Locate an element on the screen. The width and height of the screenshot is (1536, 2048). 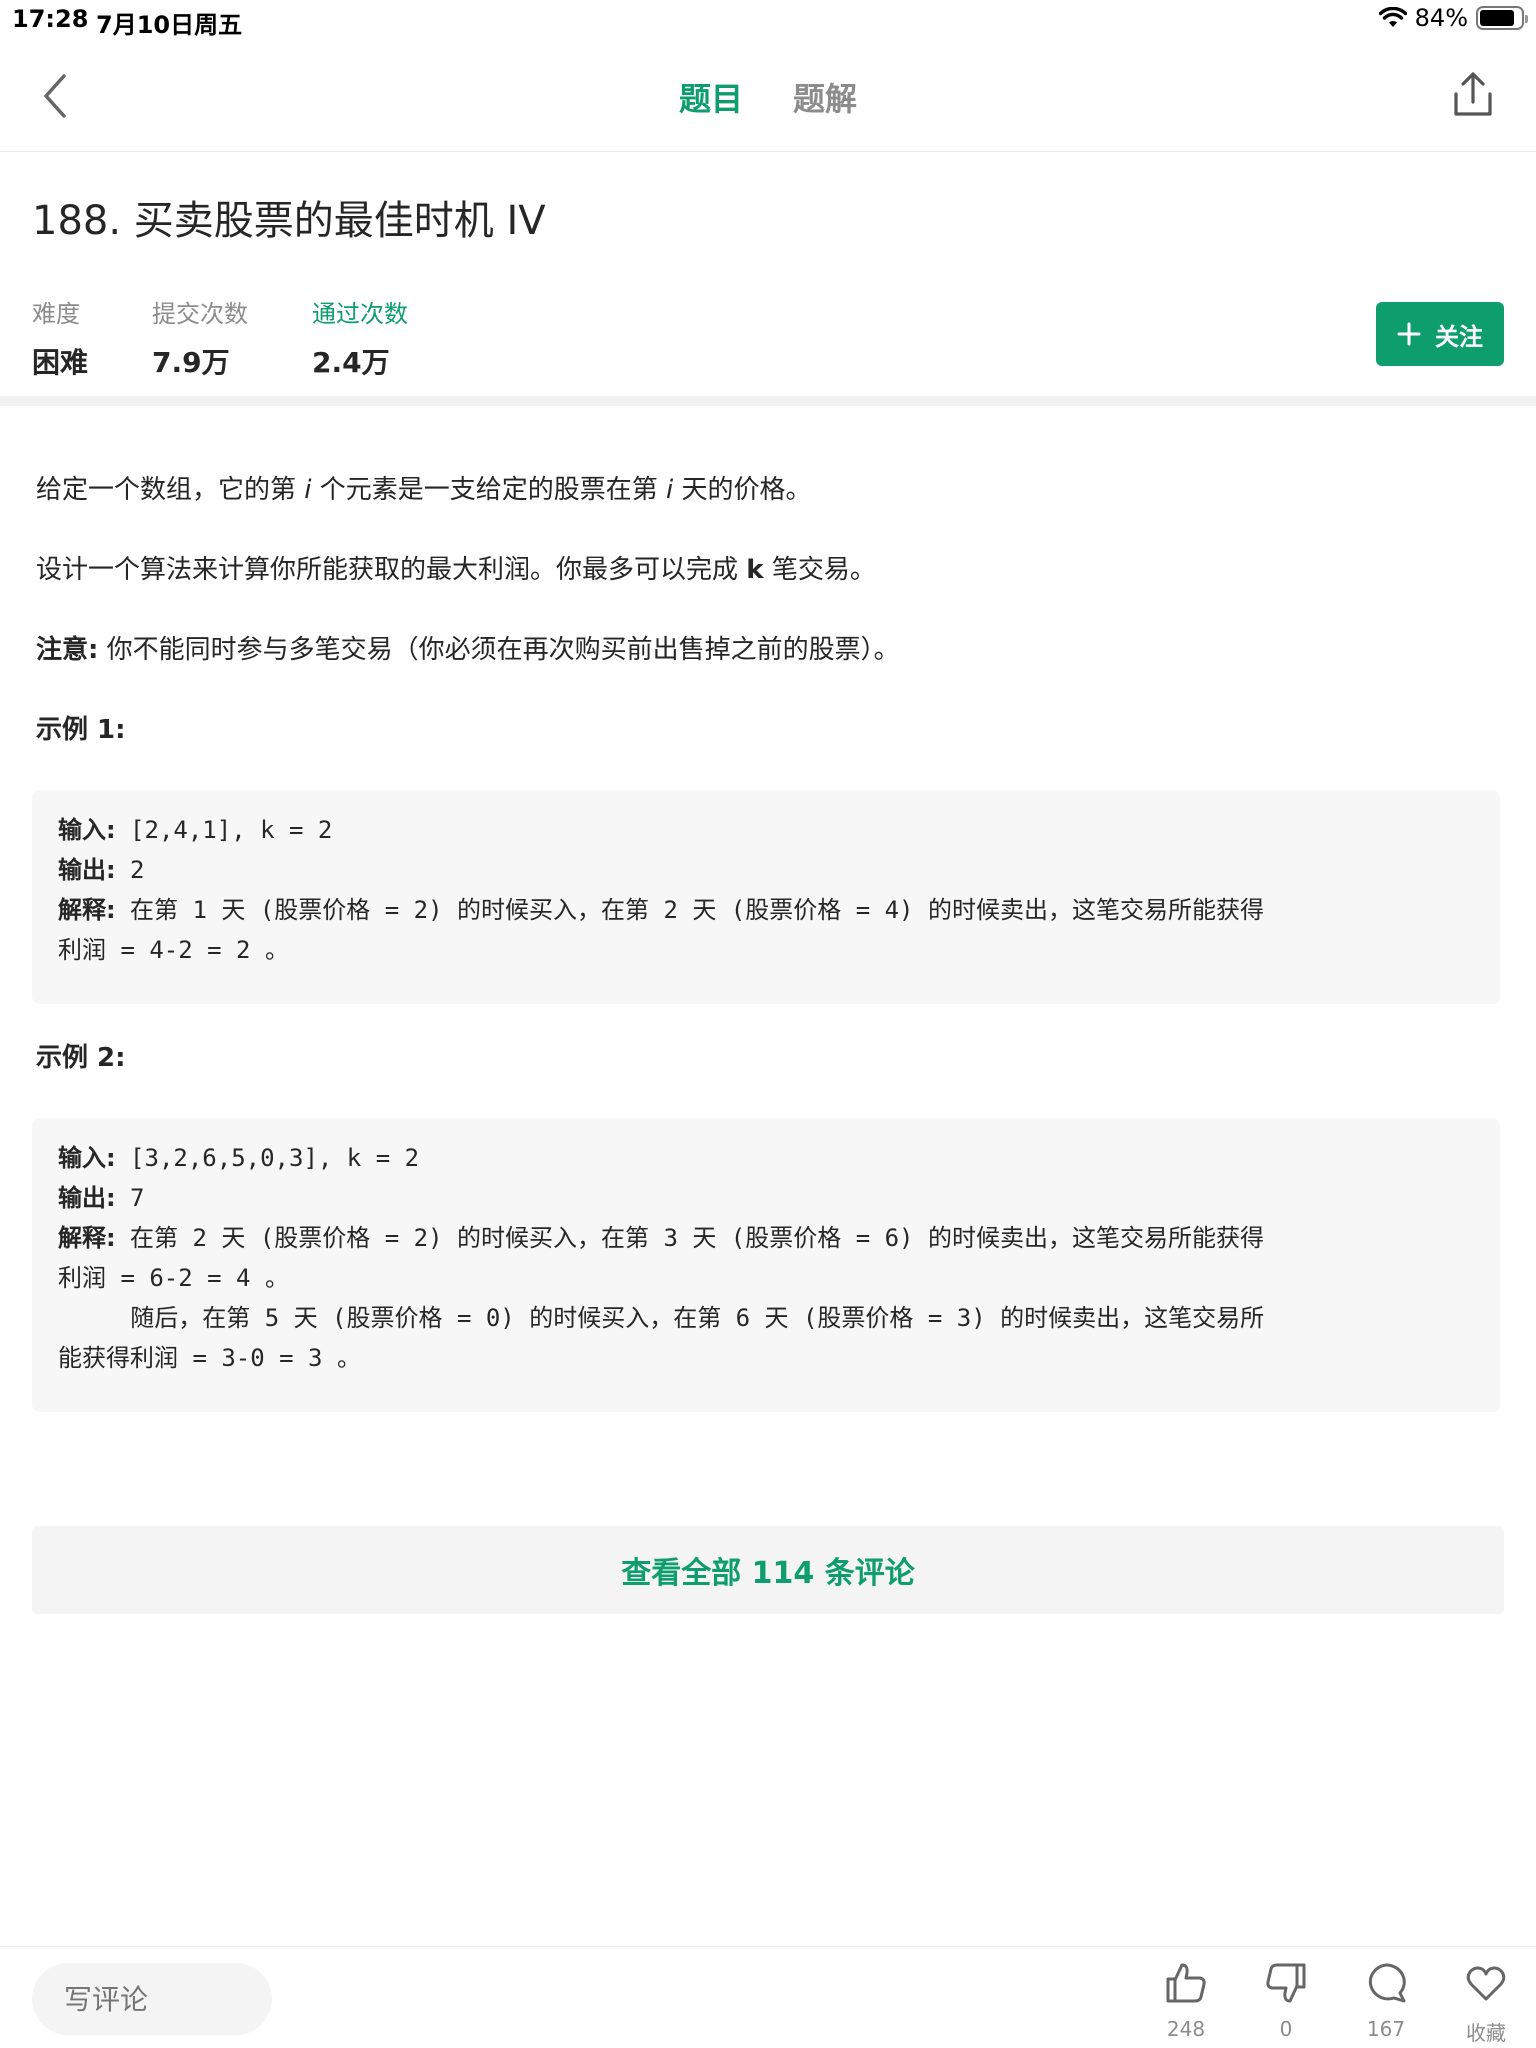
like-count: 248 is located at coordinates (1186, 2029).